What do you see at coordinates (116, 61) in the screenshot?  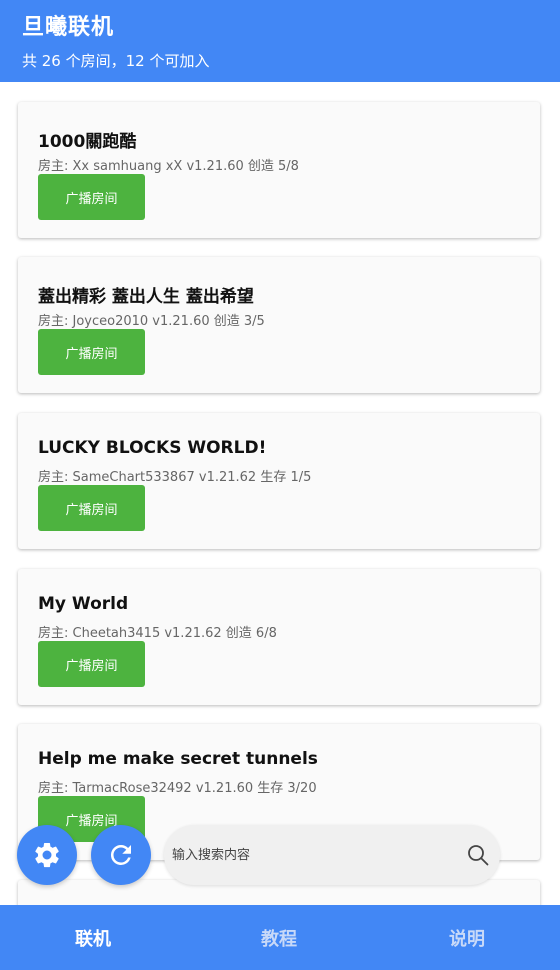 I see `room-count-subtitle: 共 26 个房间，12 个可加入` at bounding box center [116, 61].